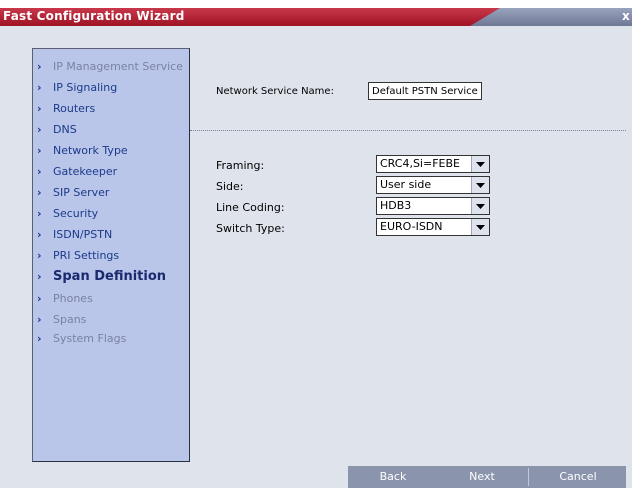 The width and height of the screenshot is (632, 488). What do you see at coordinates (250, 228) in the screenshot?
I see `switch-type-label: Switch Type:` at bounding box center [250, 228].